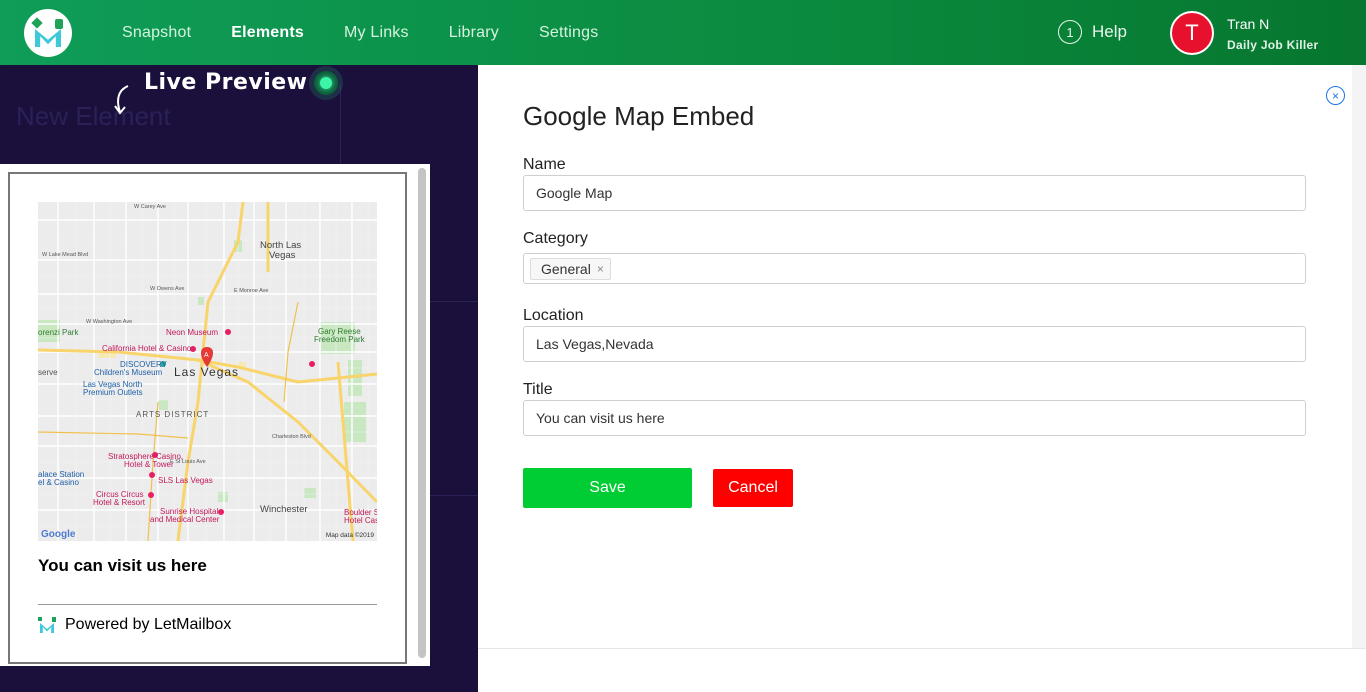 The height and width of the screenshot is (692, 1366). I want to click on panel-footer, so click(922, 670).